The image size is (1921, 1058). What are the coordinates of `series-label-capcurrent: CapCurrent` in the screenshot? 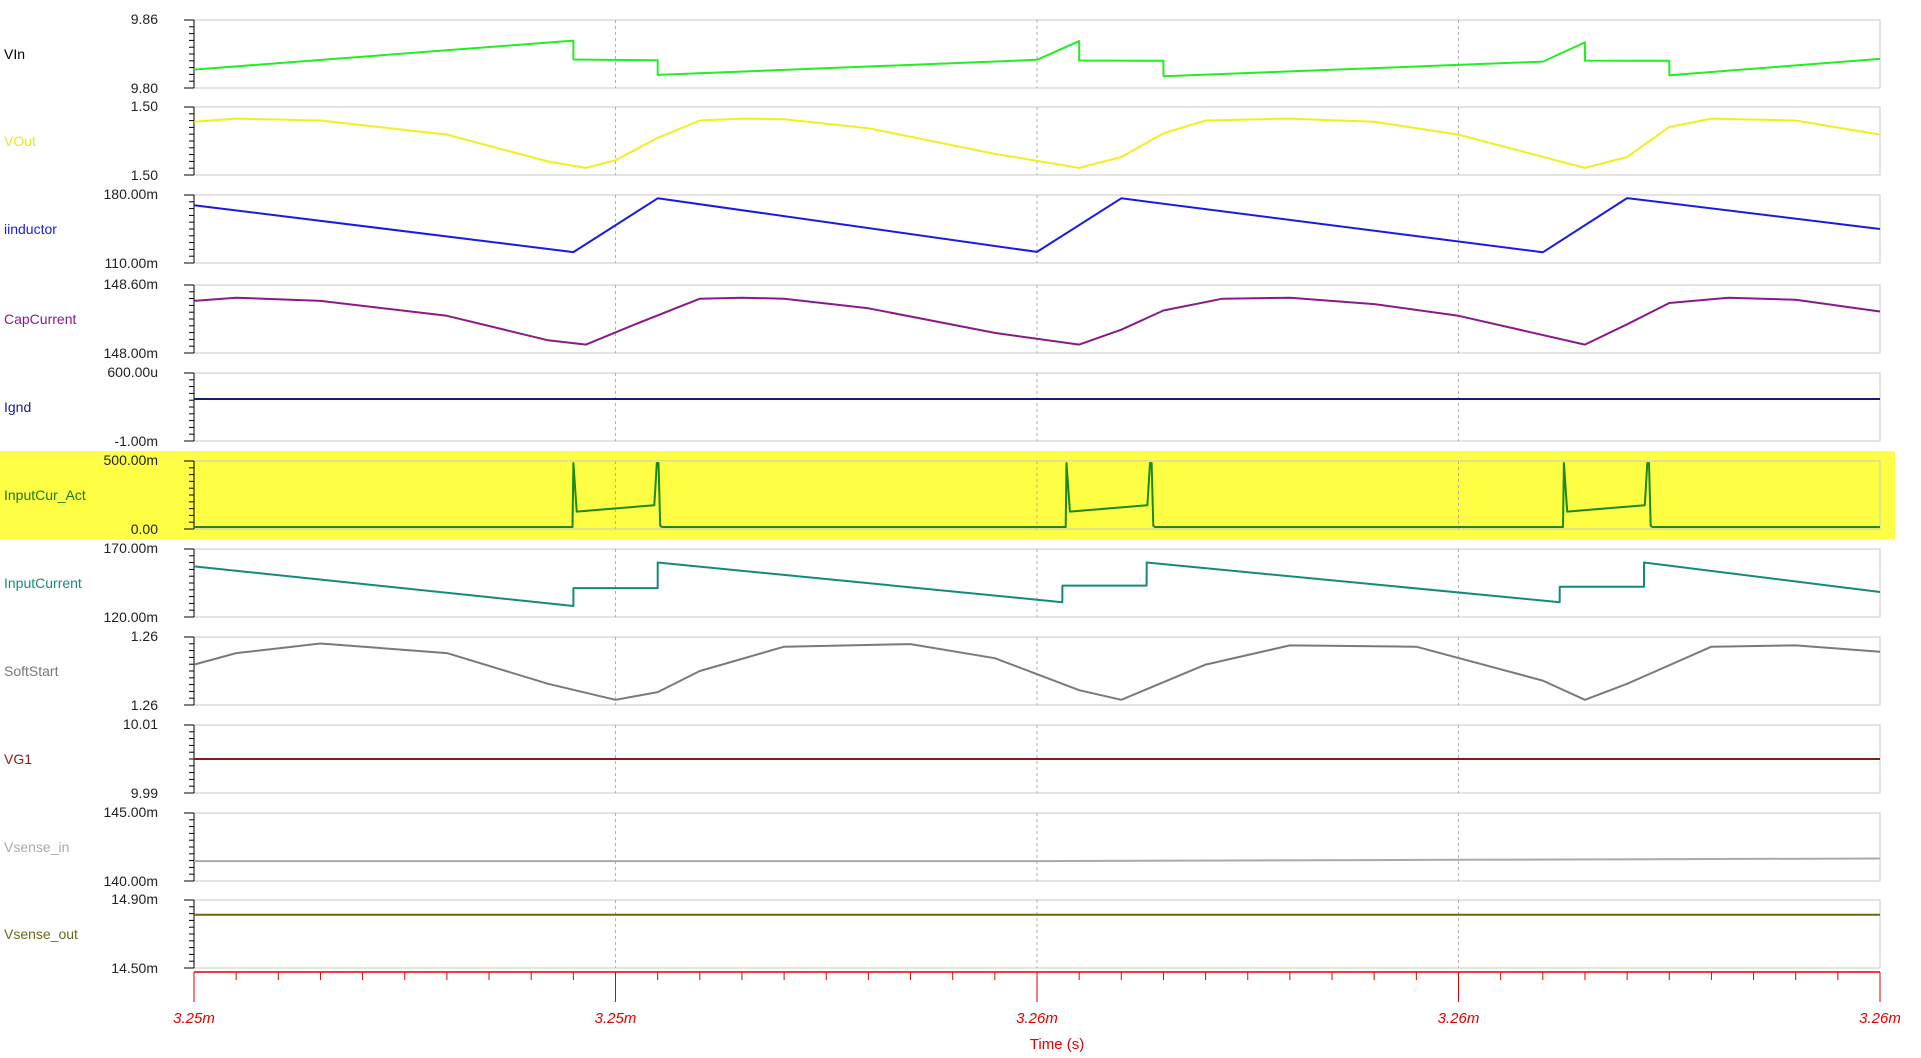 It's located at (40, 319).